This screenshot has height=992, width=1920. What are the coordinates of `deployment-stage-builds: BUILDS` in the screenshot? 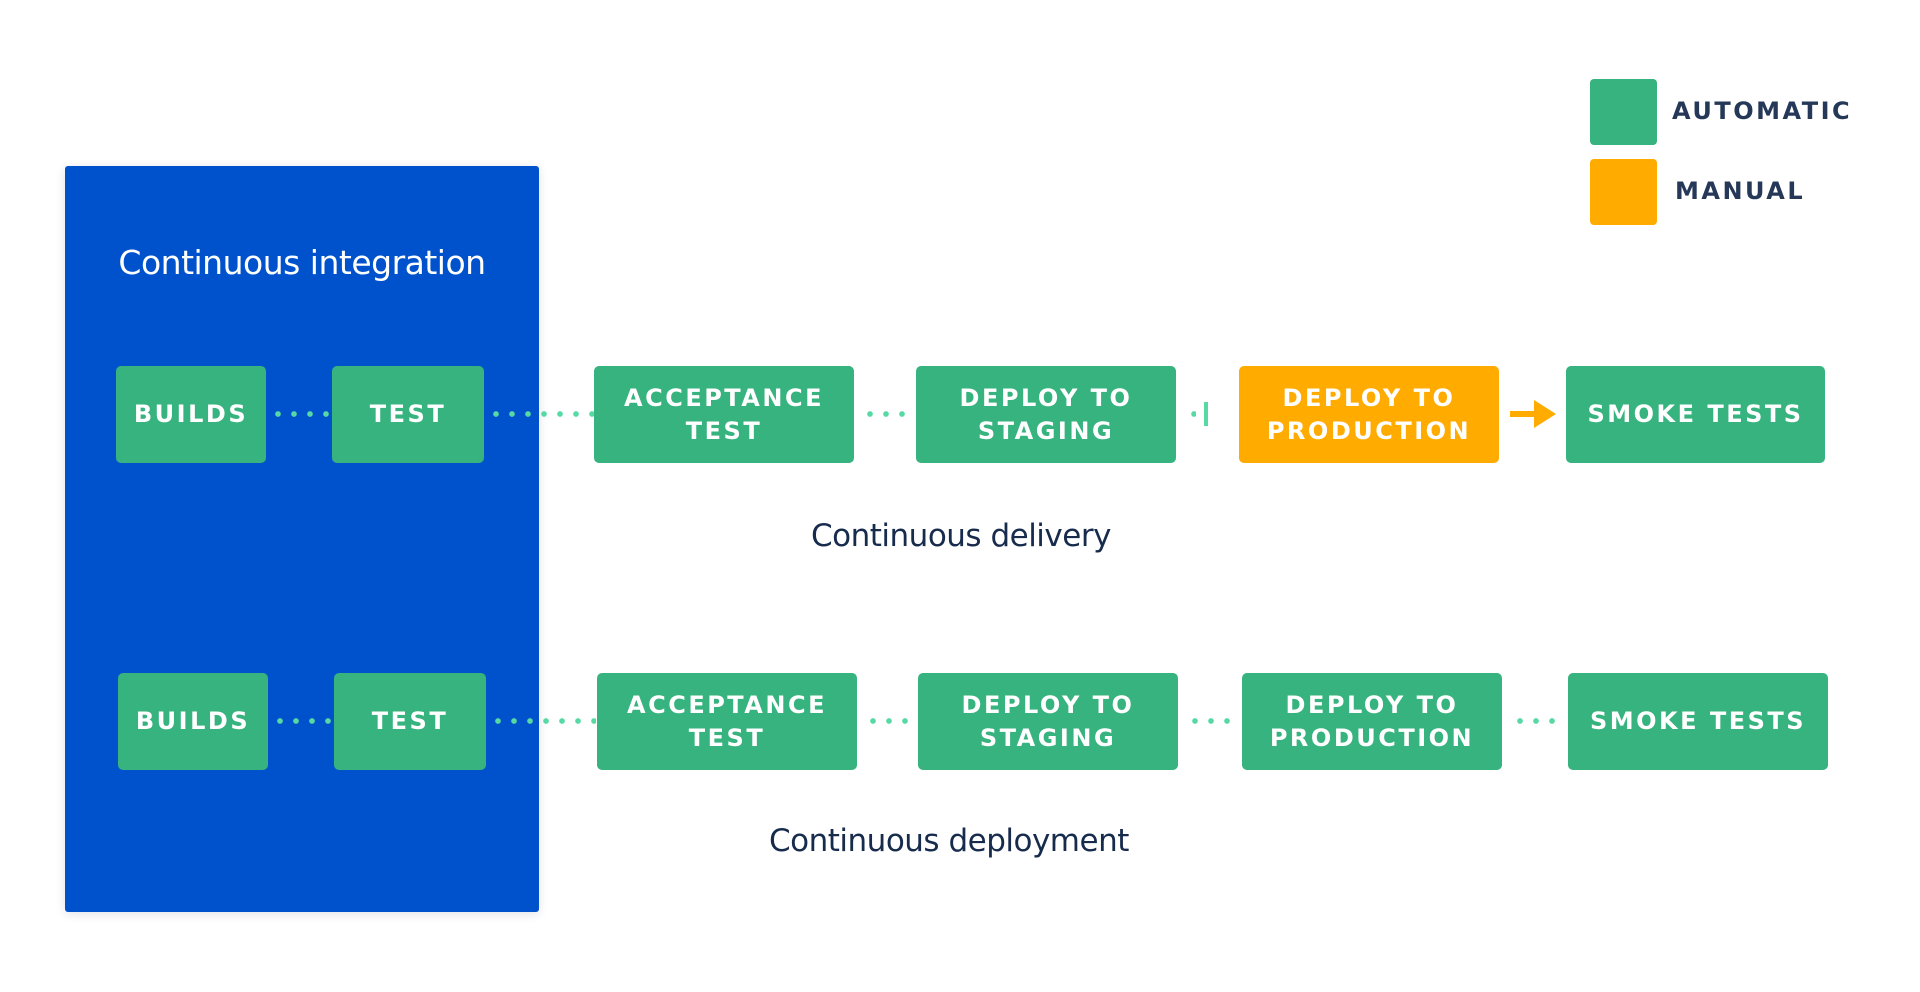 It's located at (193, 721).